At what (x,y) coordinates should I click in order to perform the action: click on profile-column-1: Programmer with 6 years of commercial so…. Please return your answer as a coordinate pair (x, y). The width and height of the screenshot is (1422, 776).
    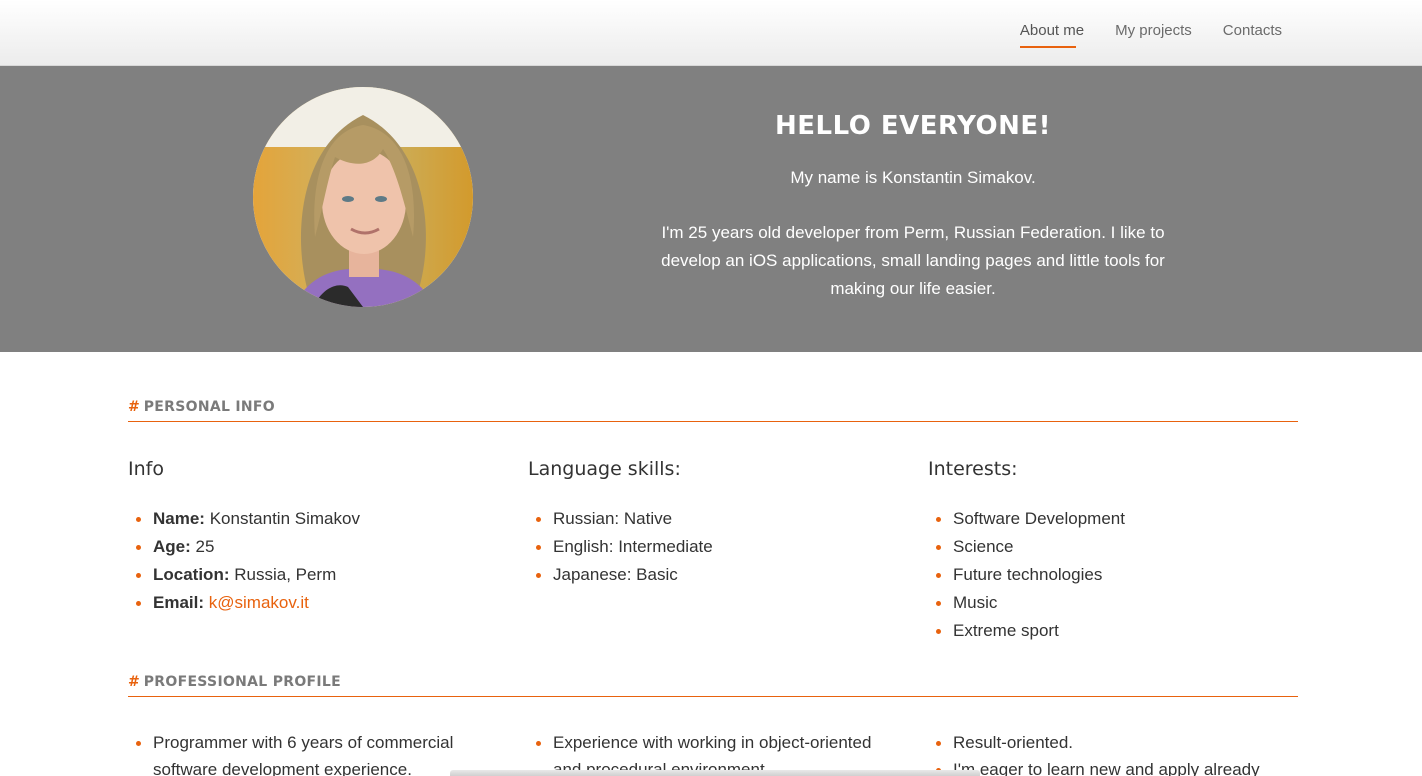
    Looking at the image, I should click on (308, 752).